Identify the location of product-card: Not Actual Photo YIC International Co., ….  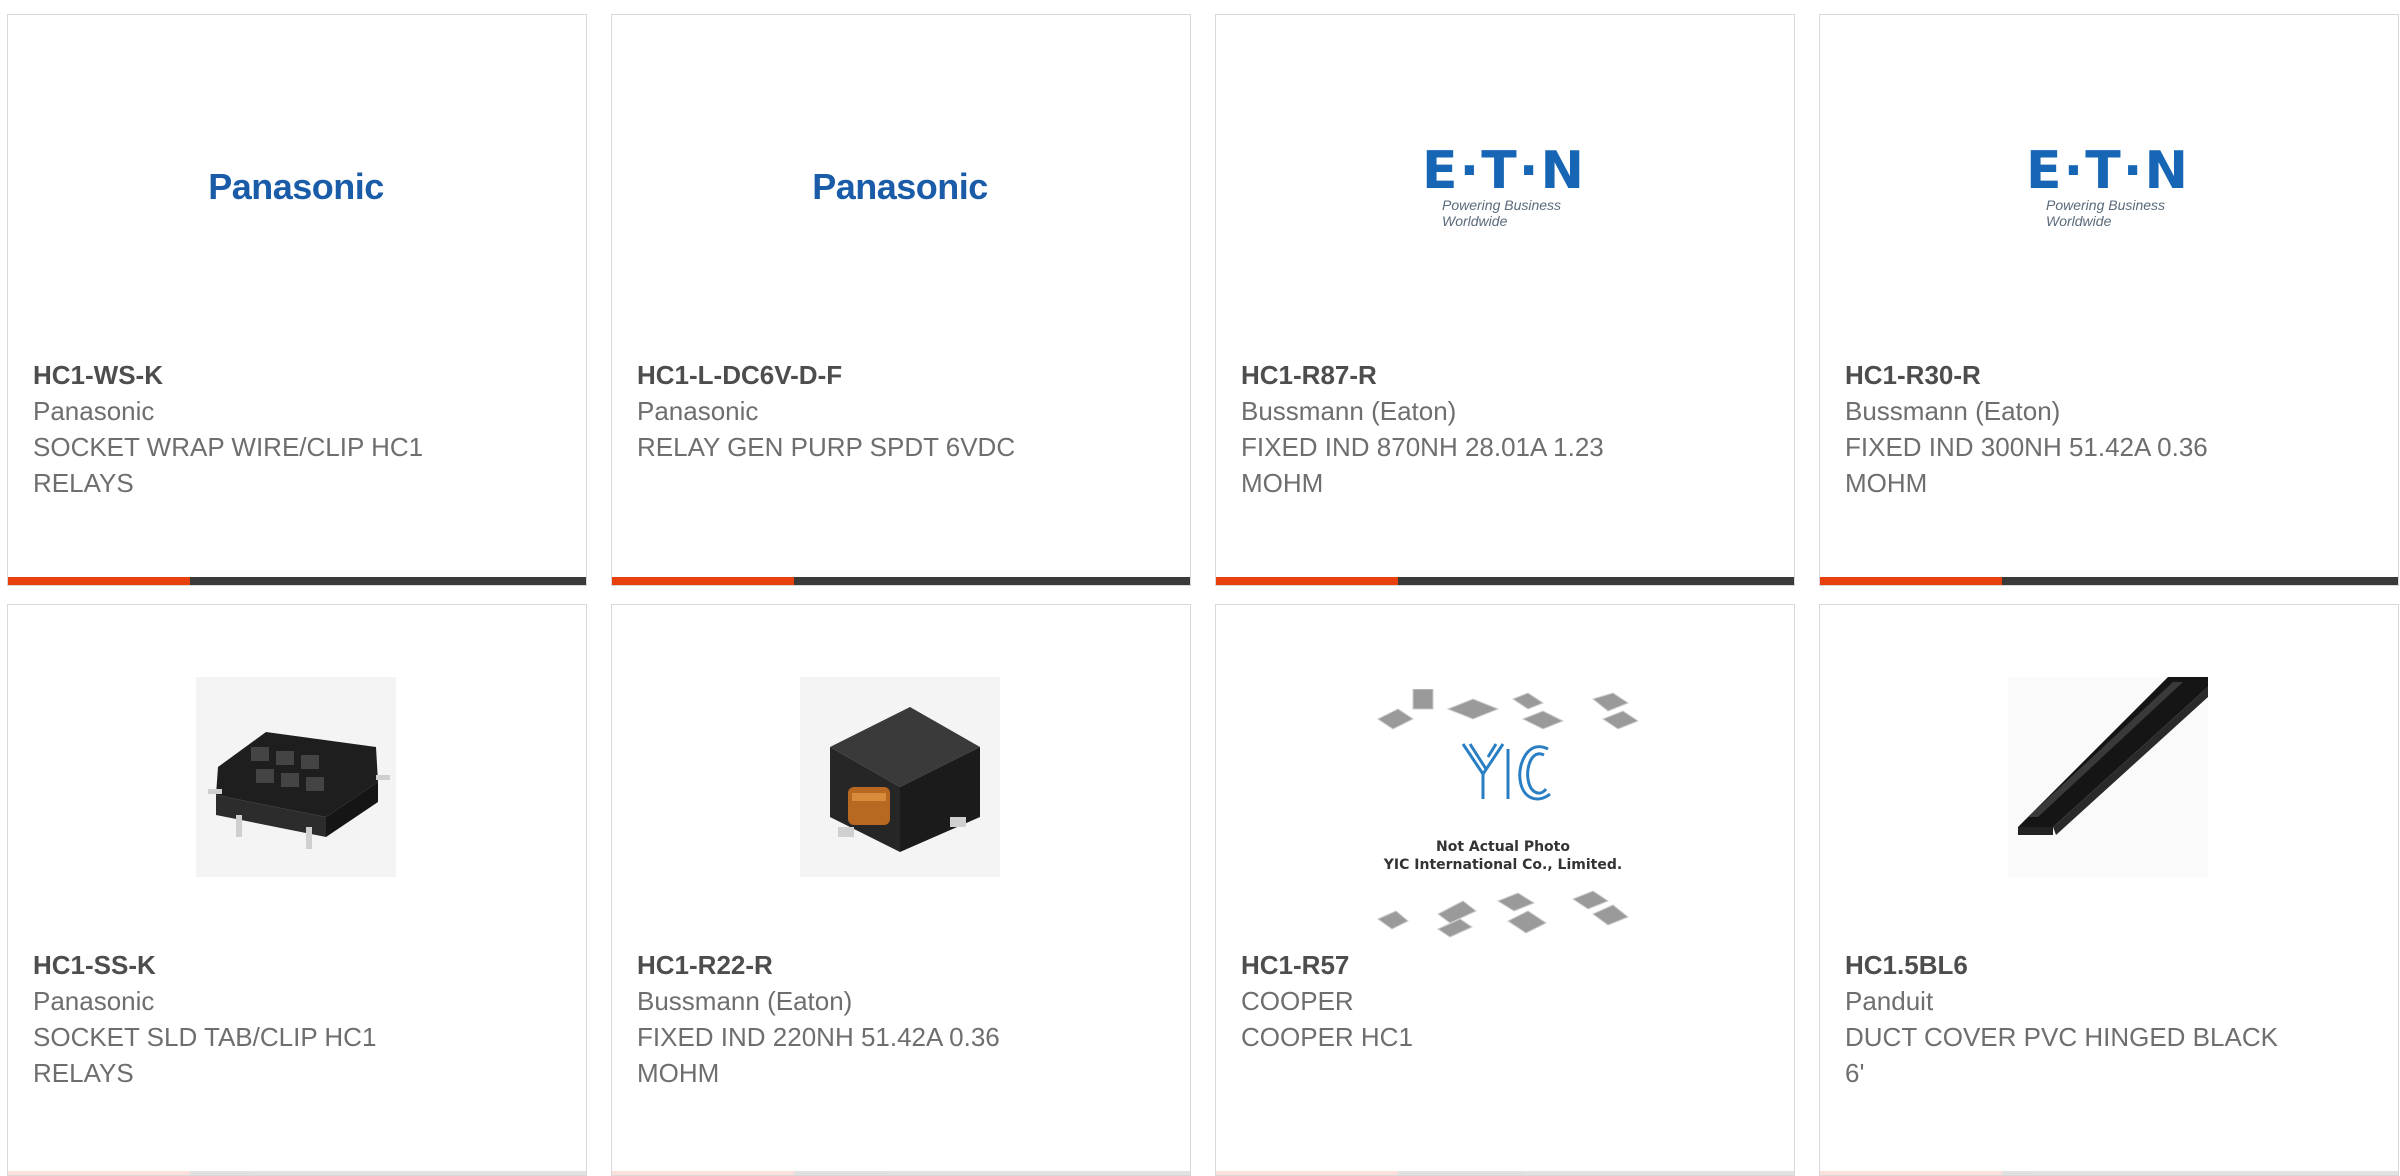
(1505, 890).